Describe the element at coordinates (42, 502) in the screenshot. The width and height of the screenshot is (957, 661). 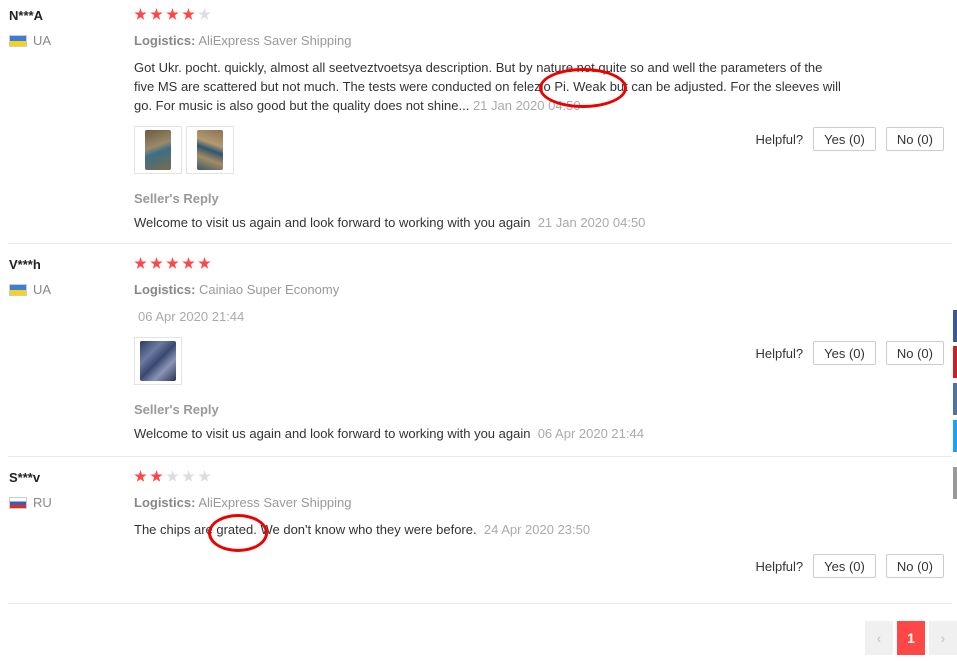
I see `country-code: RU` at that location.